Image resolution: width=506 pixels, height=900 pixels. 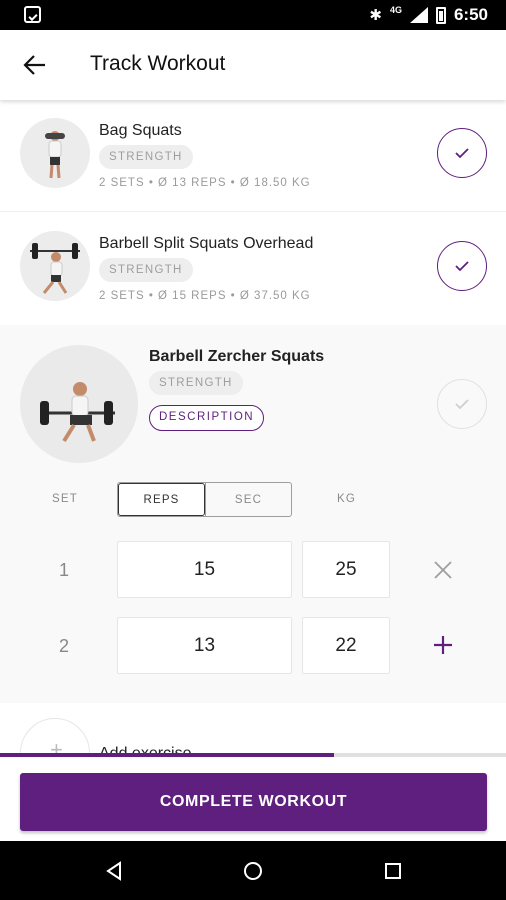 I want to click on figure-split-squat-icon, so click(x=55, y=268).